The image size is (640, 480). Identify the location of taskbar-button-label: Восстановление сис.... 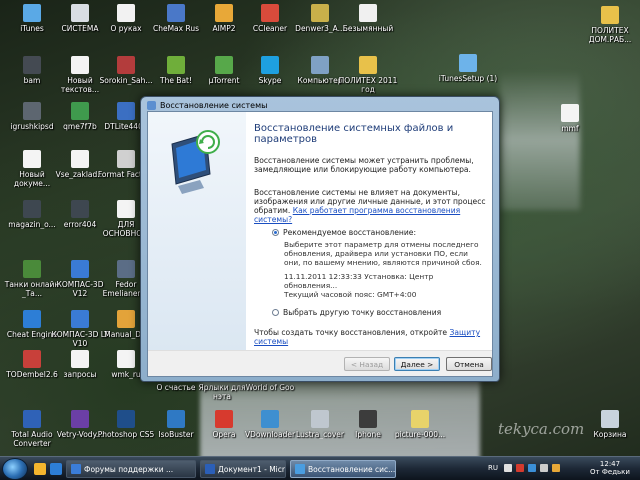
(352, 469).